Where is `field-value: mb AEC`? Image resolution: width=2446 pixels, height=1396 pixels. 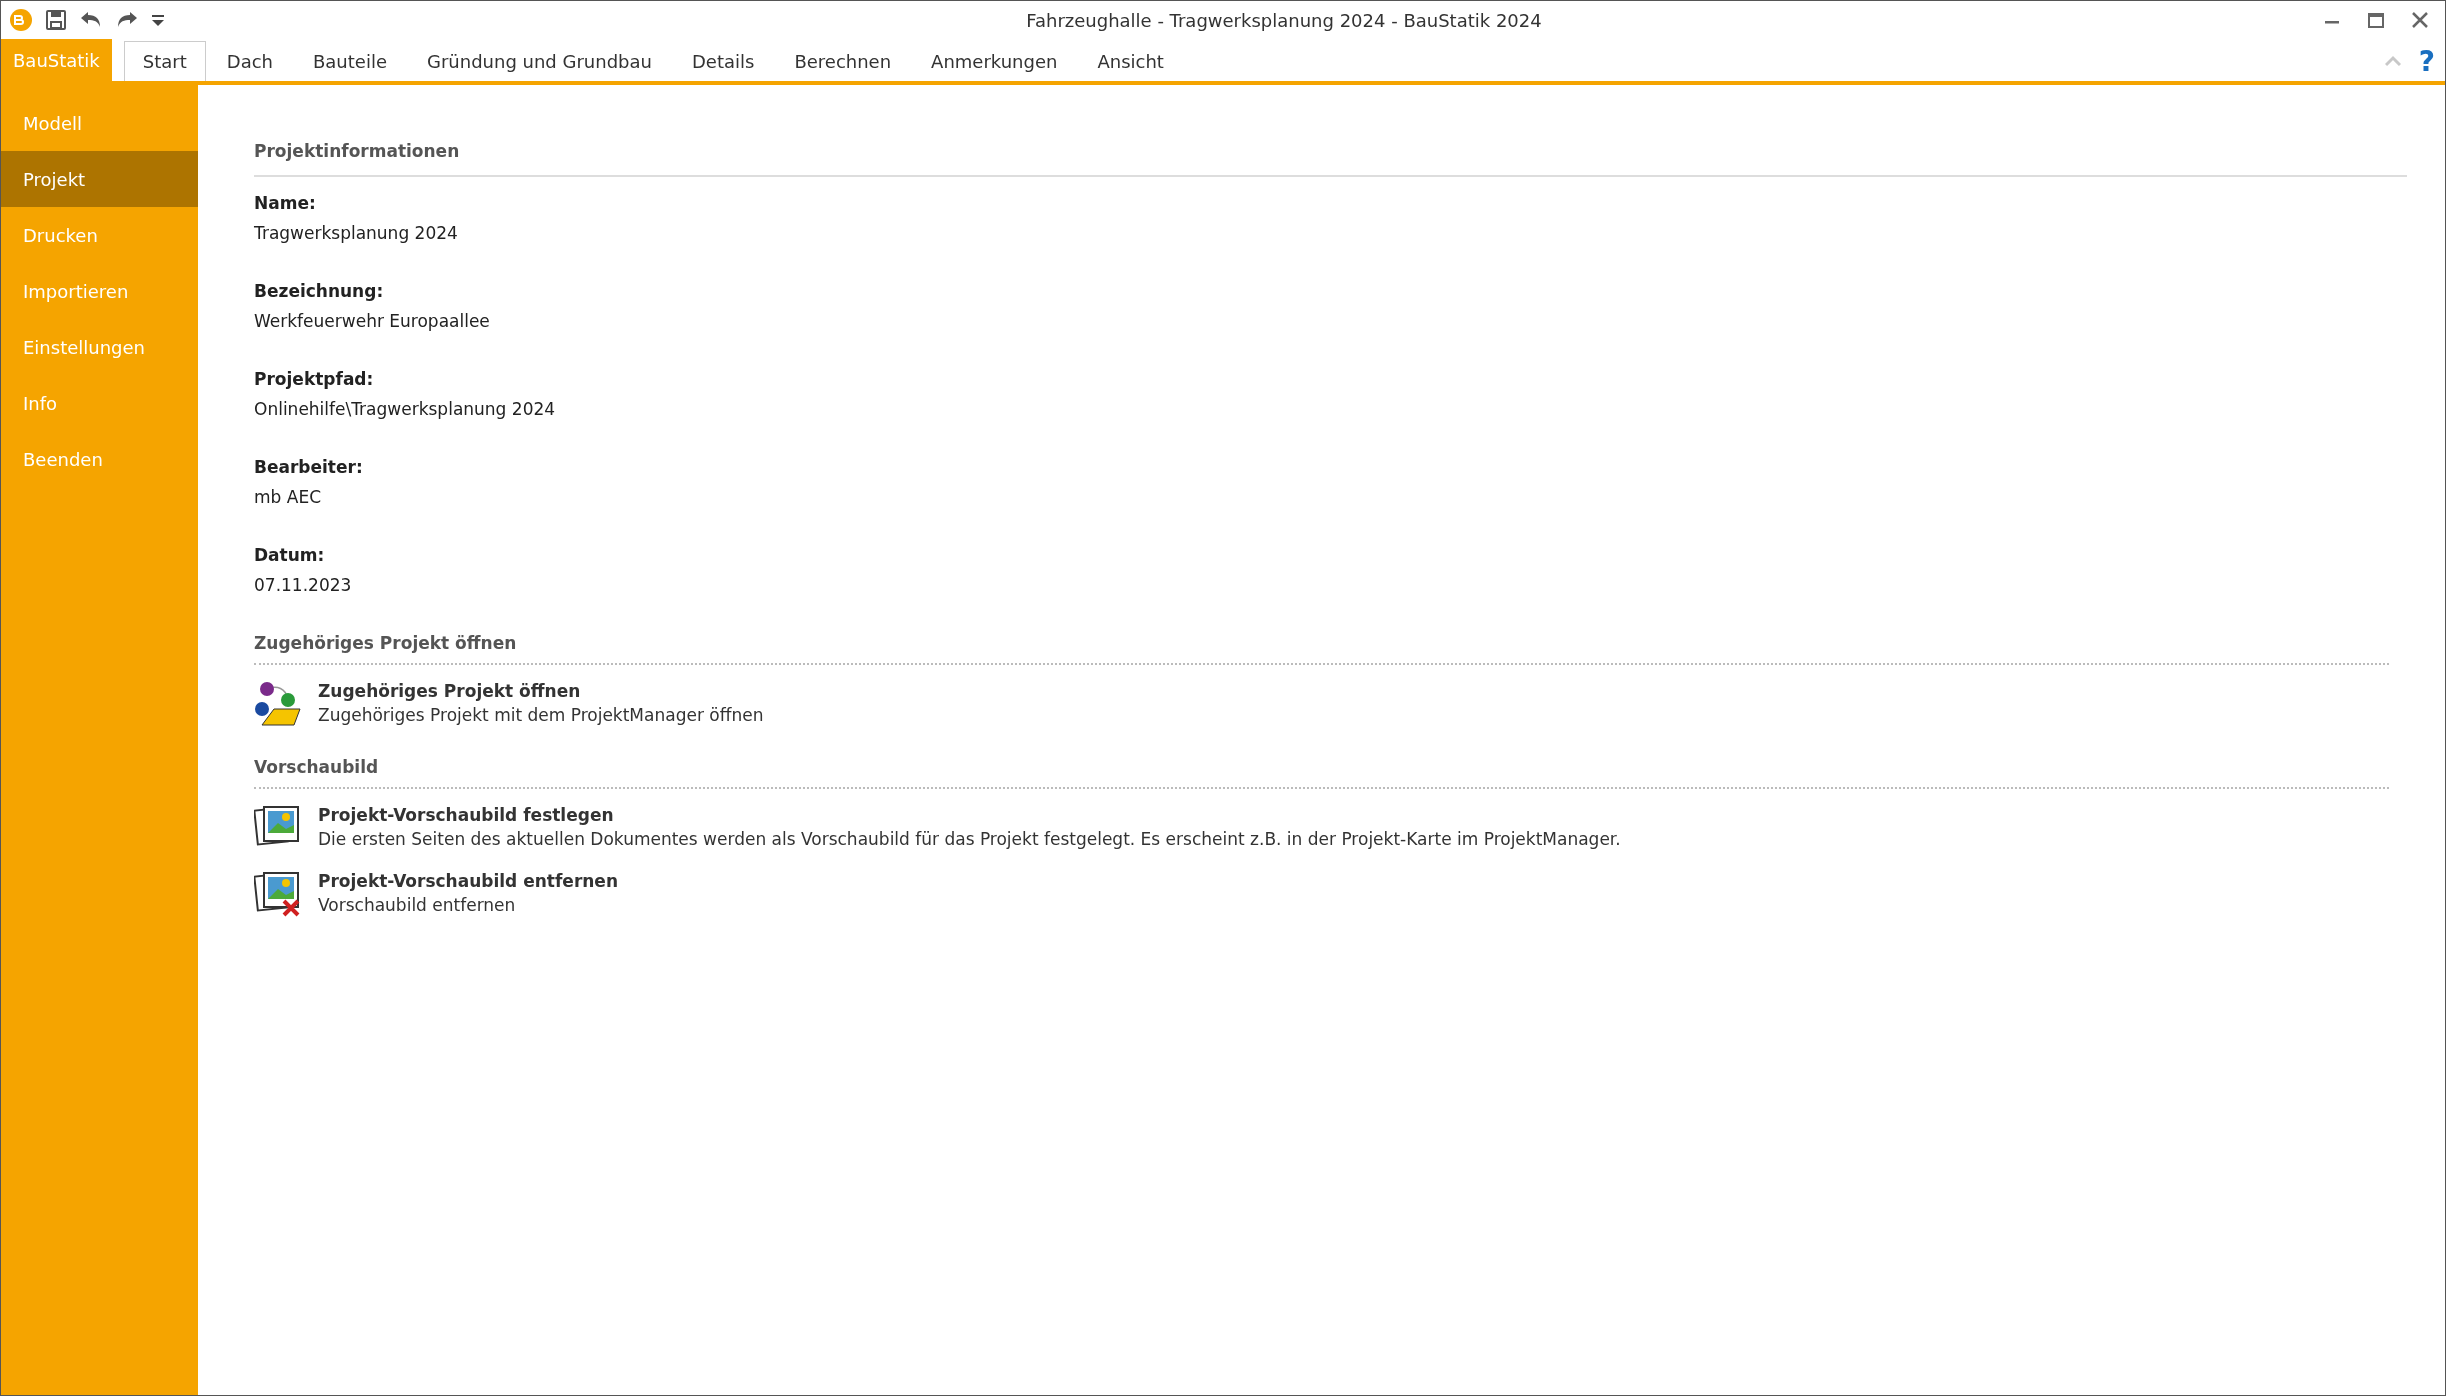
field-value: mb AEC is located at coordinates (288, 497).